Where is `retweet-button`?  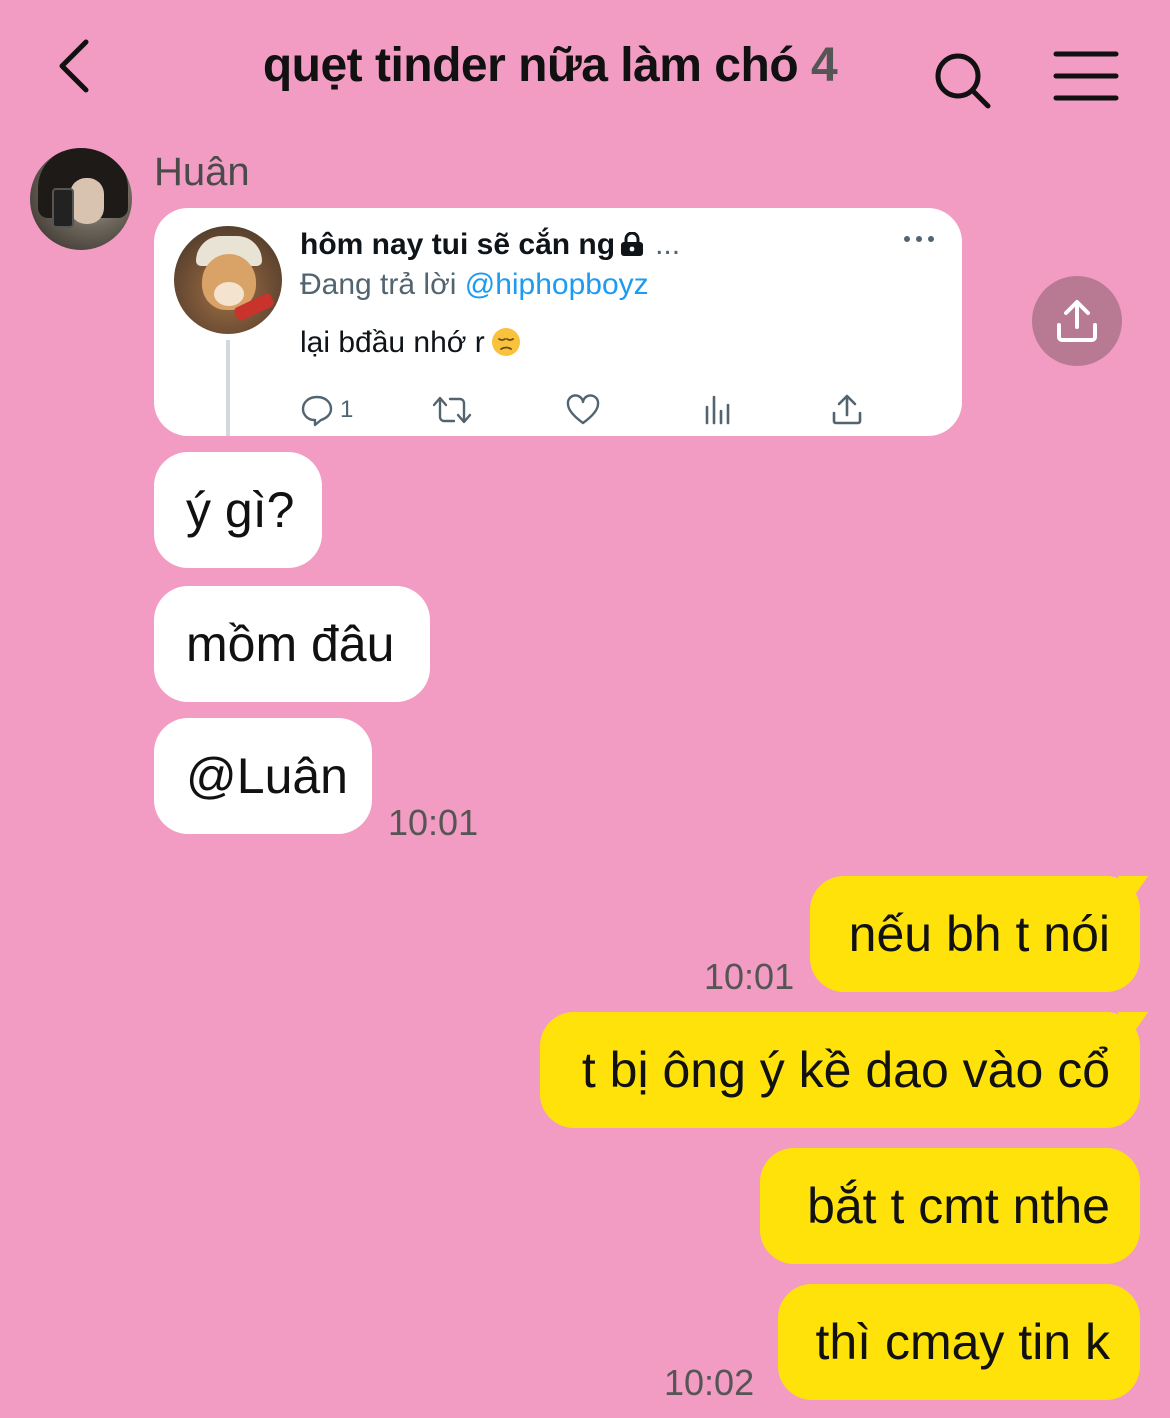 retweet-button is located at coordinates (452, 410).